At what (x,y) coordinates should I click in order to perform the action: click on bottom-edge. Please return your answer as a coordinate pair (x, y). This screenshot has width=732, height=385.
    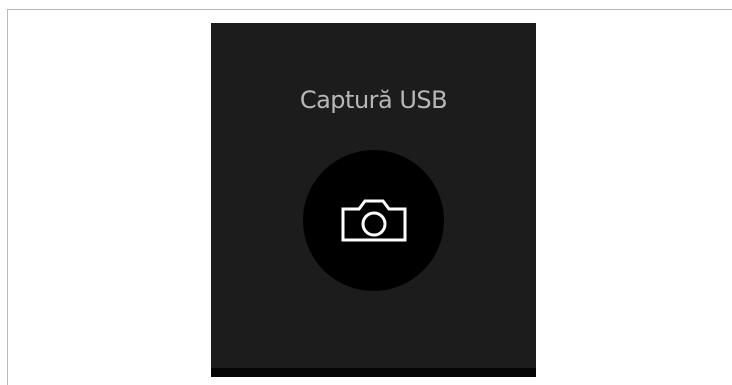
    Looking at the image, I should click on (373, 372).